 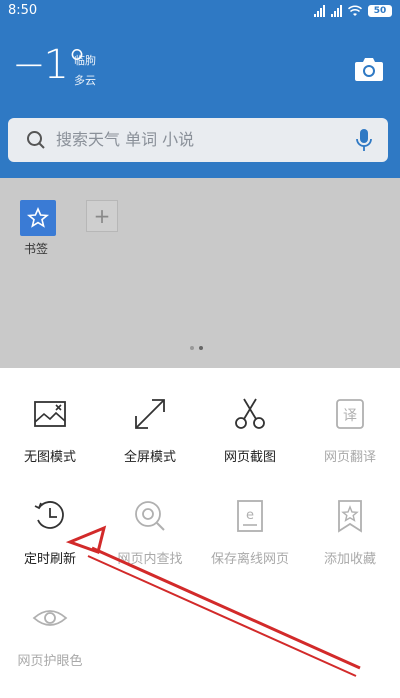 What do you see at coordinates (250, 413) in the screenshot?
I see `scissors-icon` at bounding box center [250, 413].